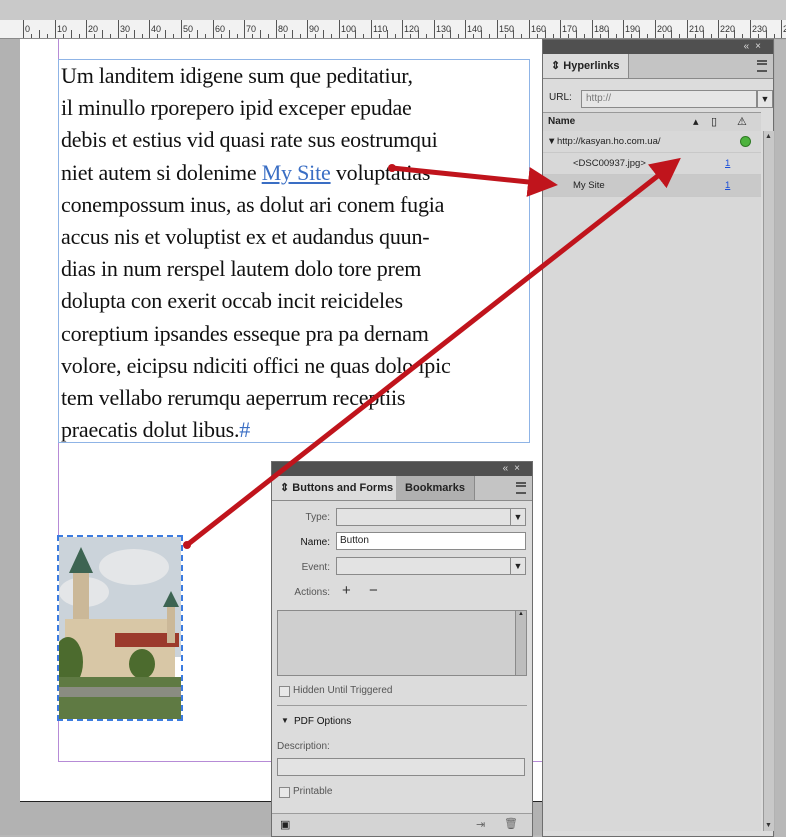 The image size is (786, 837). What do you see at coordinates (431, 541) in the screenshot?
I see `name-field: Button` at bounding box center [431, 541].